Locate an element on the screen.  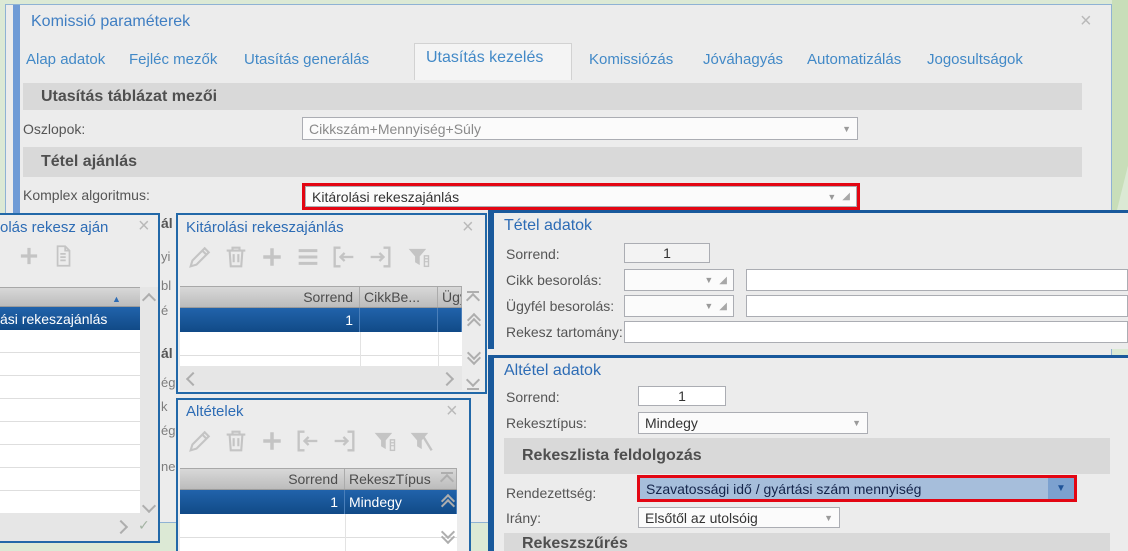
fragment: yi is located at coordinates (166, 256).